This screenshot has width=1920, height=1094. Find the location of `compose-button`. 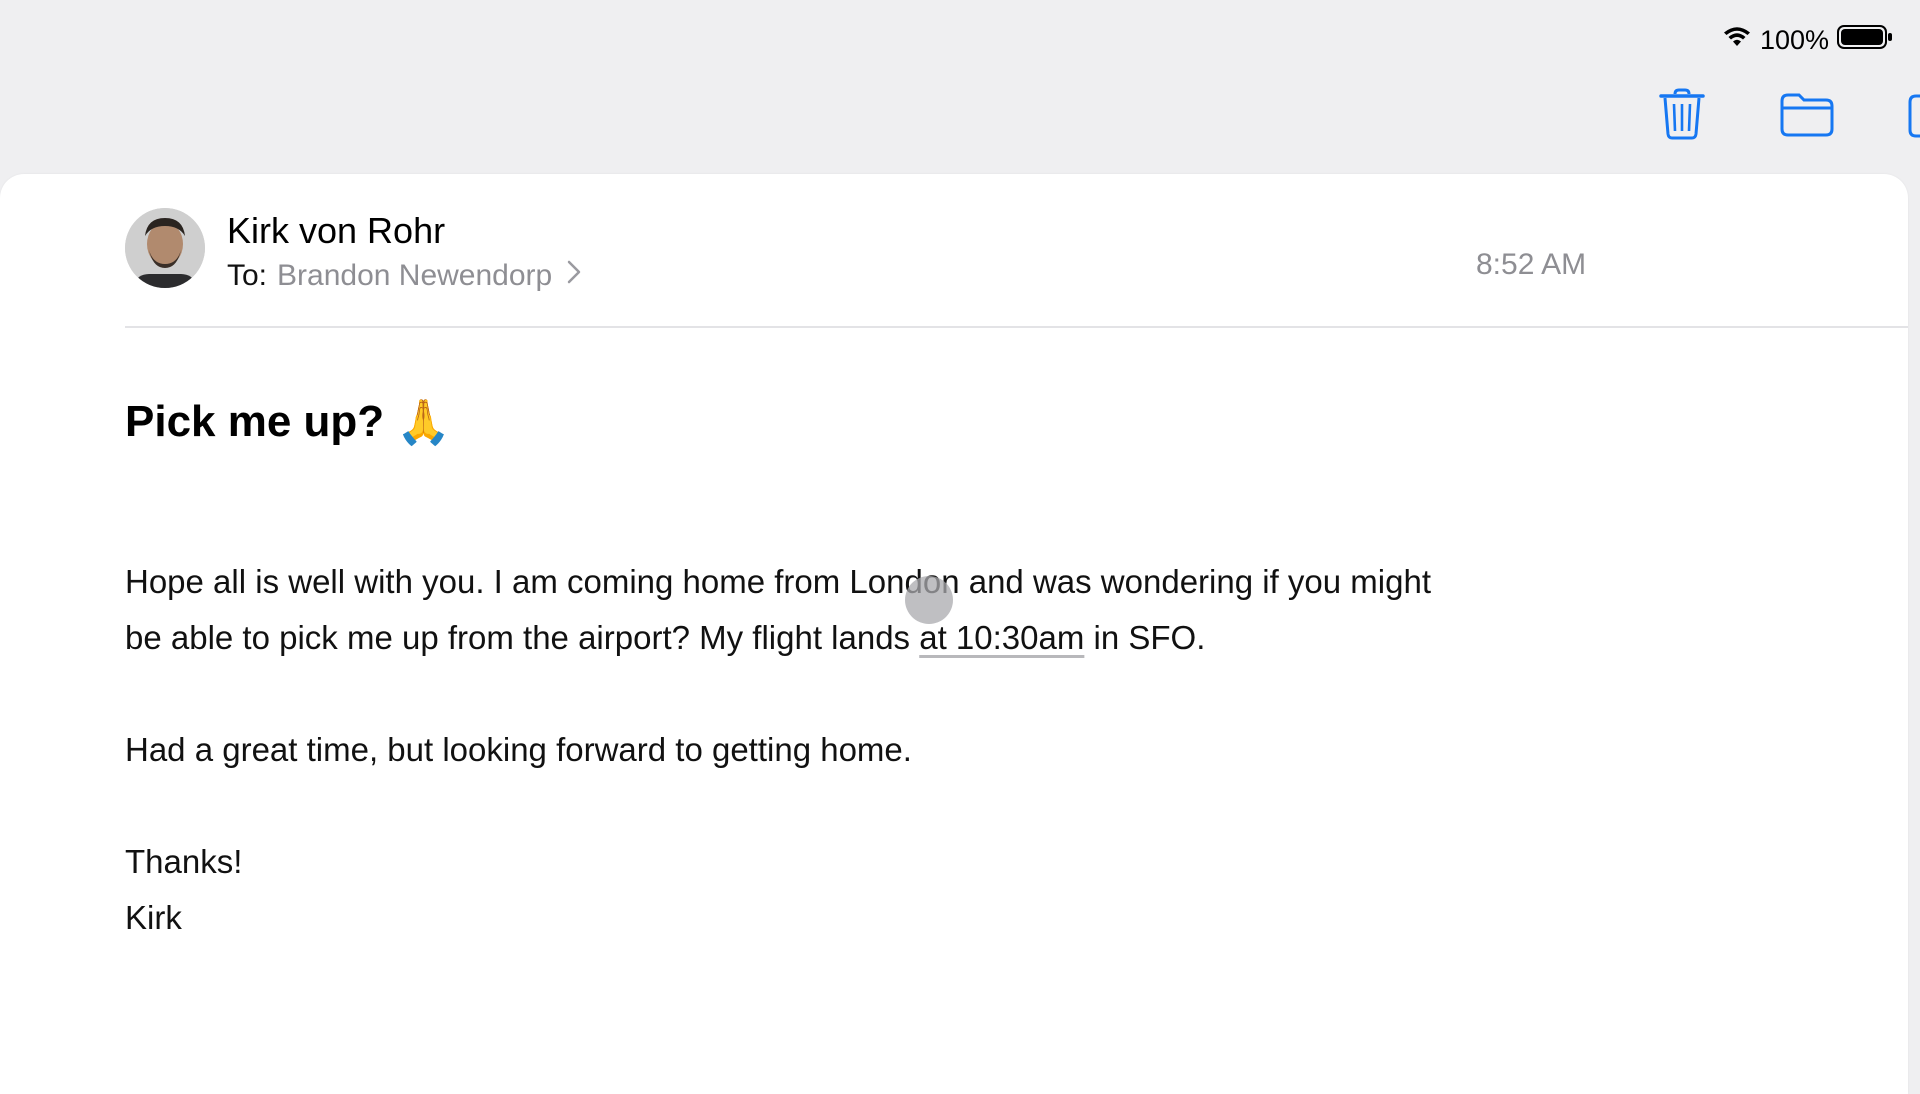

compose-button is located at coordinates (1911, 116).